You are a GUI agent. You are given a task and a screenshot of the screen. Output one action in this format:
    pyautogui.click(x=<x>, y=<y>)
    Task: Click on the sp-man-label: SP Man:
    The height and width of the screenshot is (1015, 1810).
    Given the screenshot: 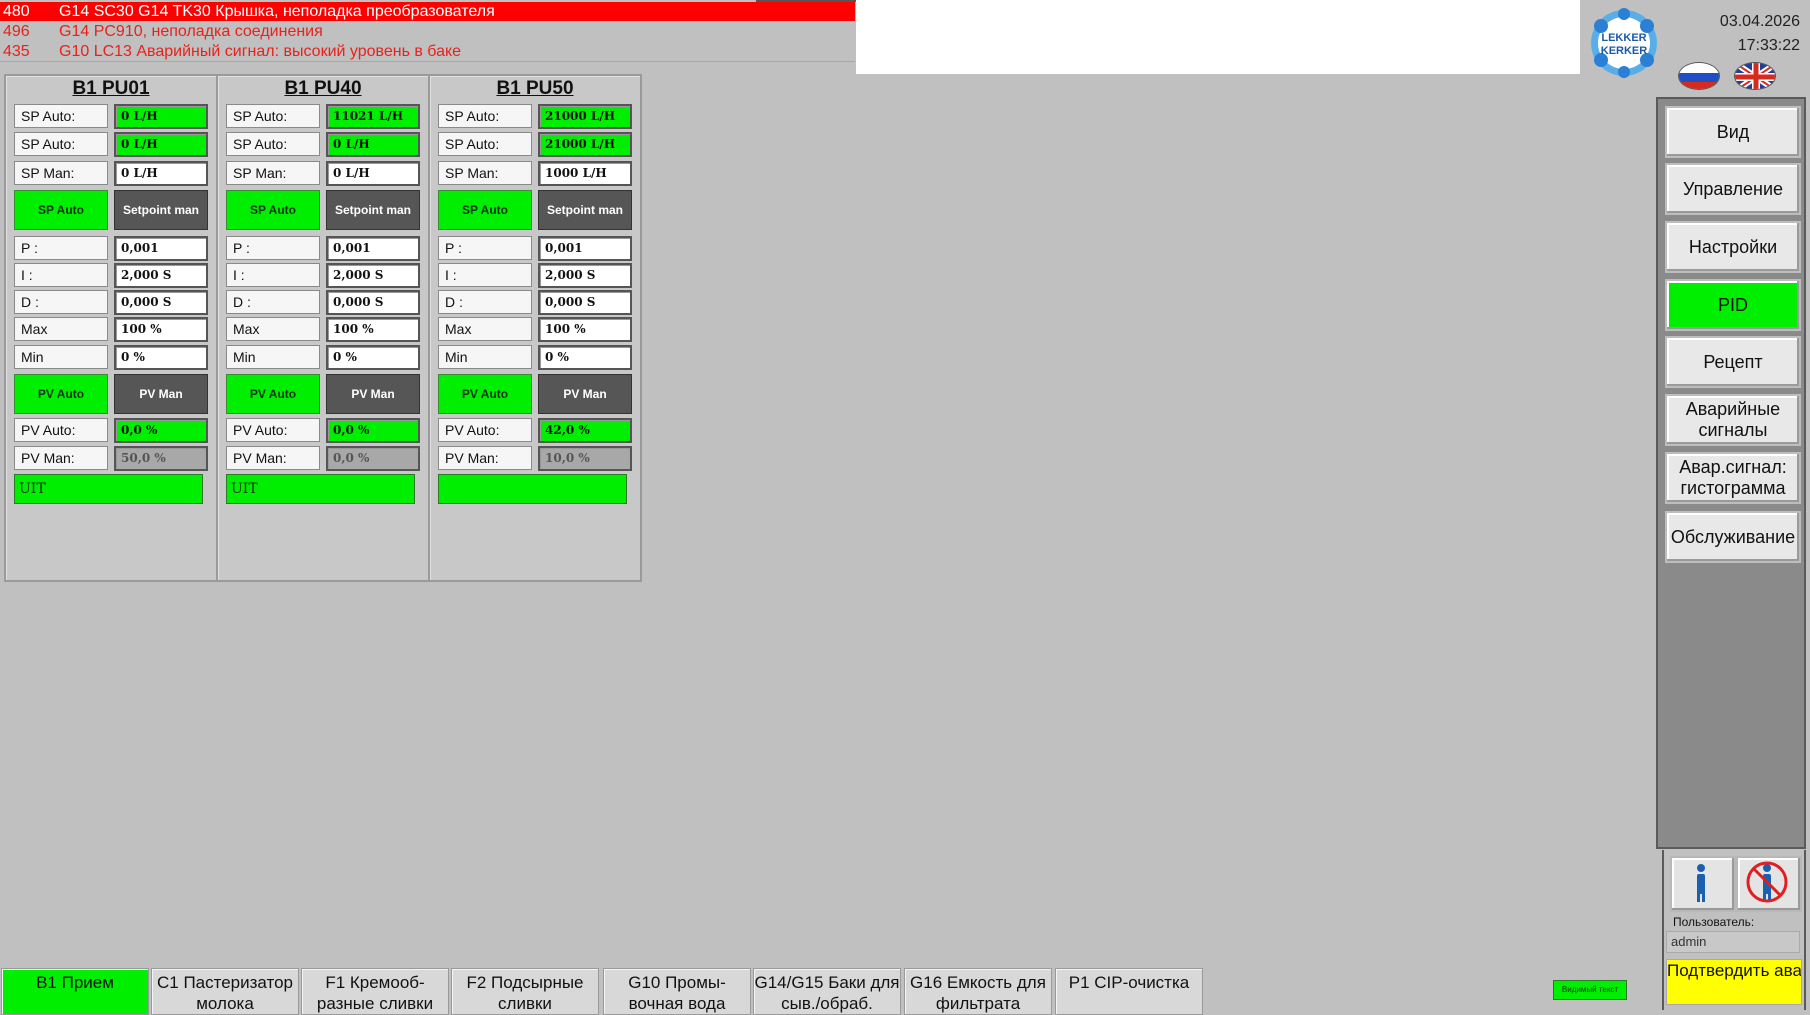 What is the action you would take?
    pyautogui.click(x=273, y=173)
    